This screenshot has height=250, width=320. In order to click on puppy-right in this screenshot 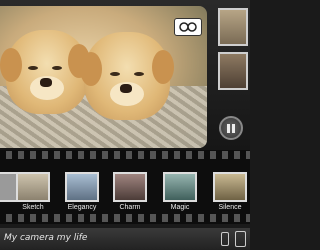, I will do `click(127, 76)`.